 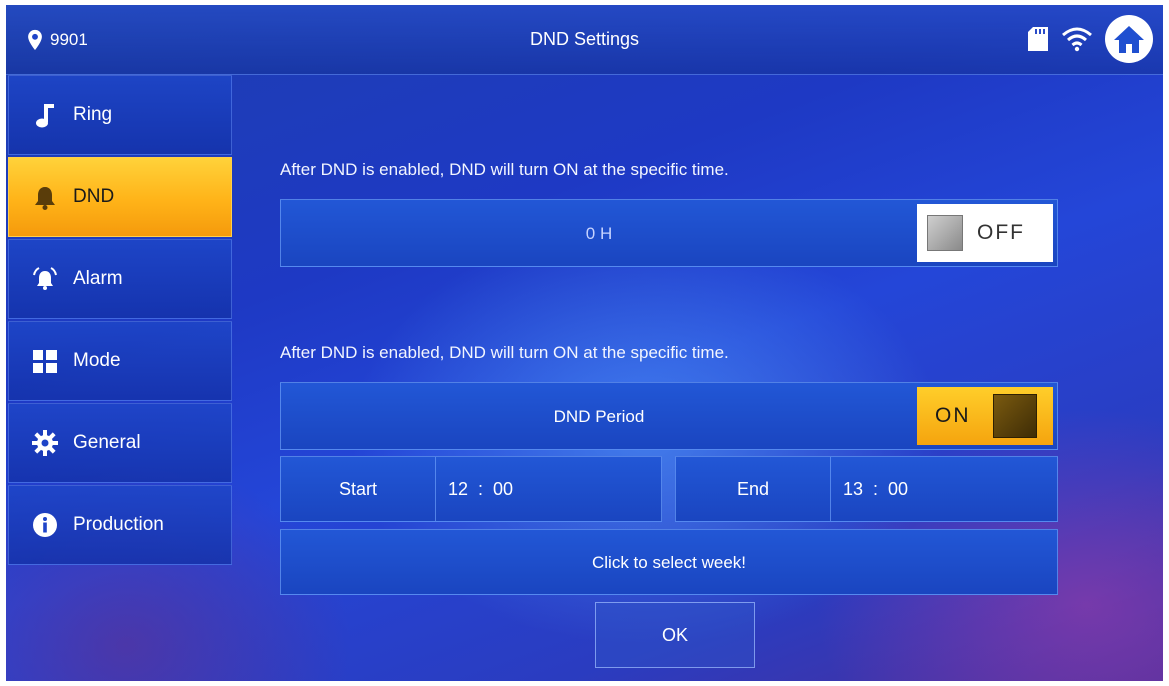 I want to click on start-minute: 00, so click(x=503, y=488).